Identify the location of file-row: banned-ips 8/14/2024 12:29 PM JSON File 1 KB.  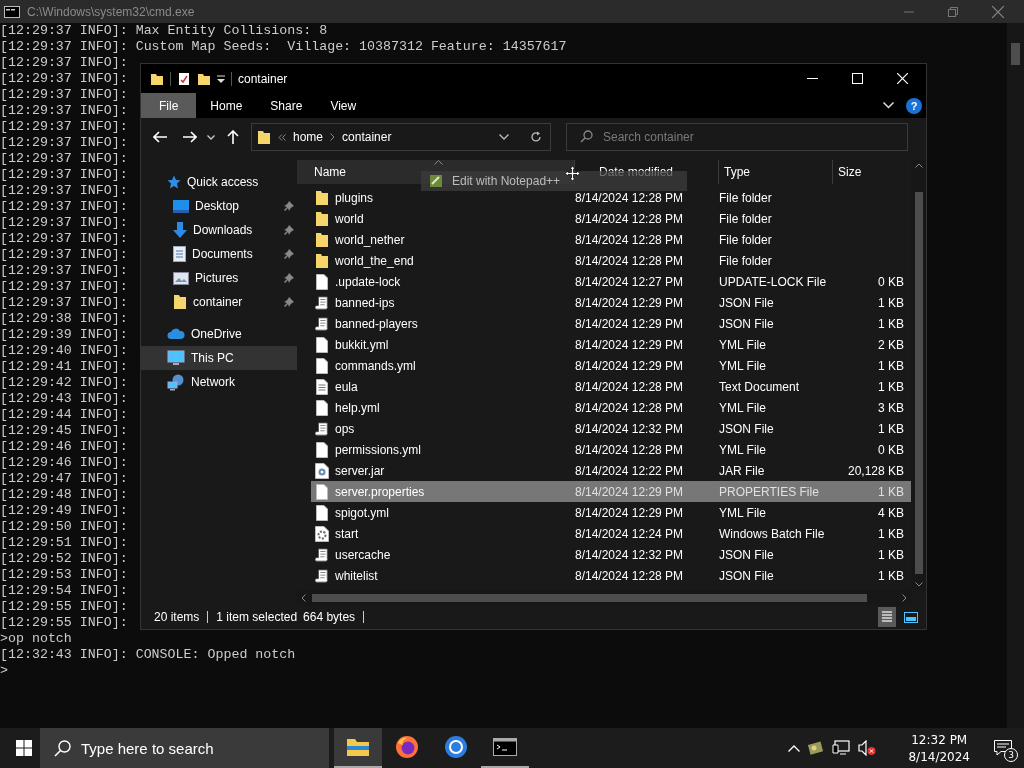
(604, 302).